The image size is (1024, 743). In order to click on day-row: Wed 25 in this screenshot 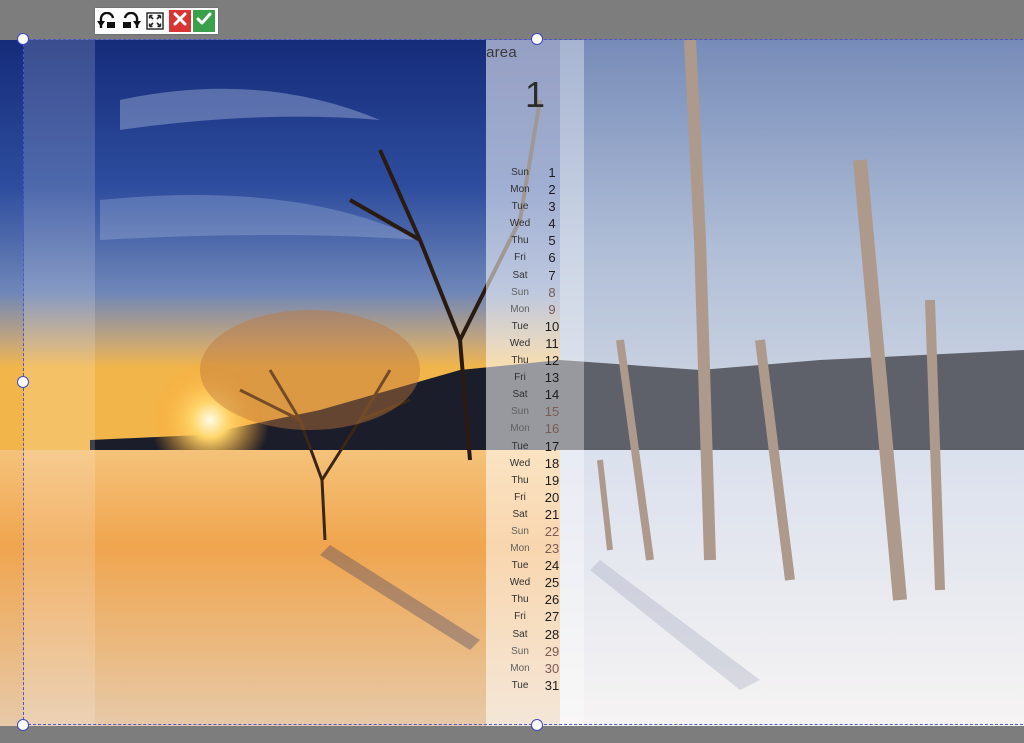, I will do `click(535, 582)`.